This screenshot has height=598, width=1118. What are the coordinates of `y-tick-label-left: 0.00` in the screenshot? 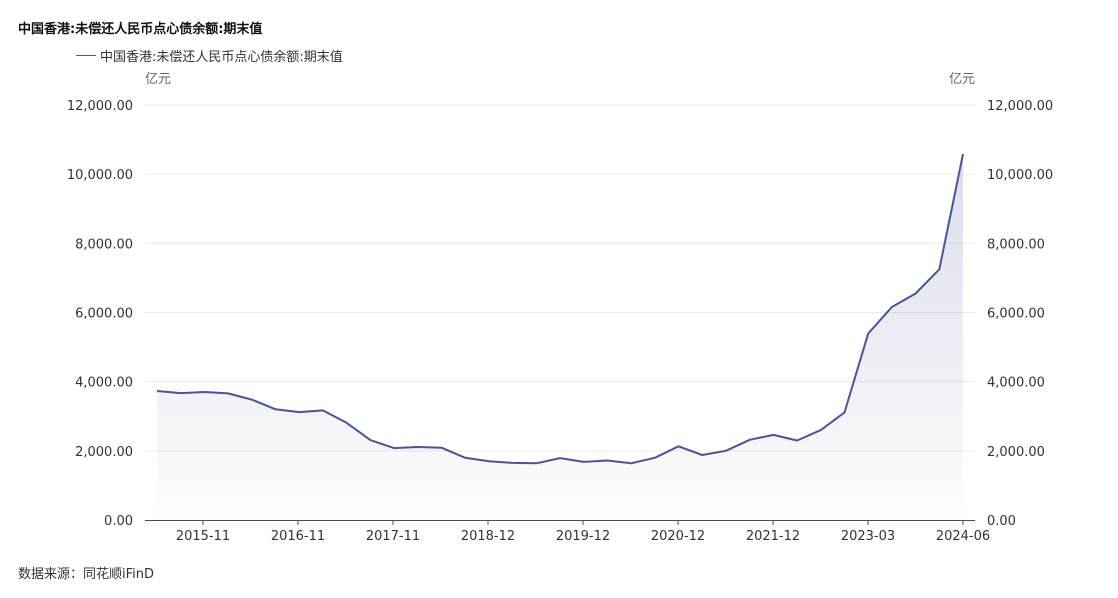 It's located at (118, 521).